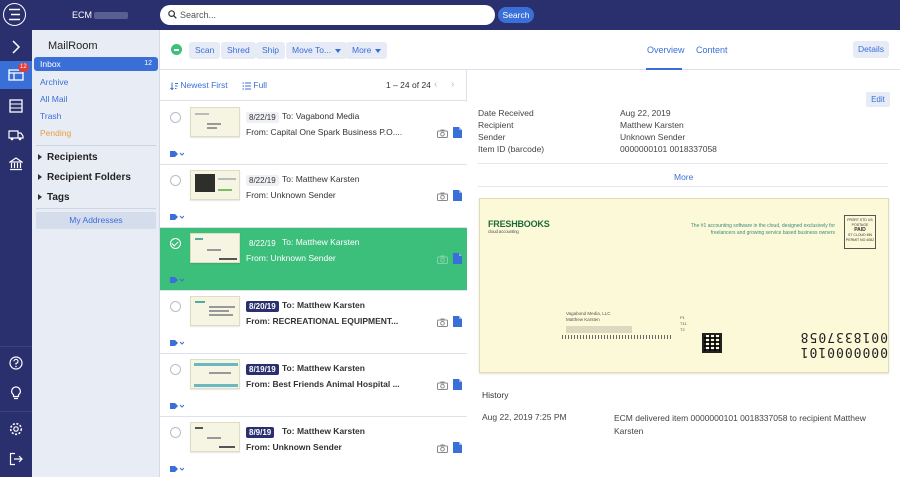  Describe the element at coordinates (16, 429) in the screenshot. I see `settings-gear-icon` at that location.